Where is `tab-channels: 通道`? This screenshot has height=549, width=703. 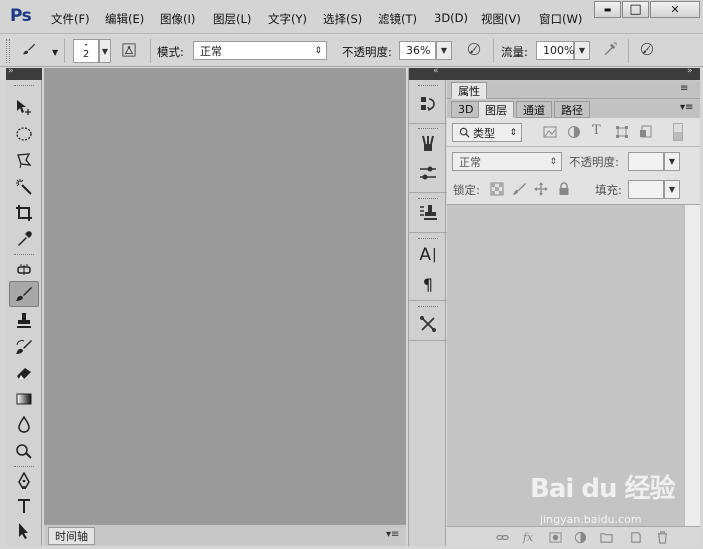 tab-channels: 通道 is located at coordinates (534, 109).